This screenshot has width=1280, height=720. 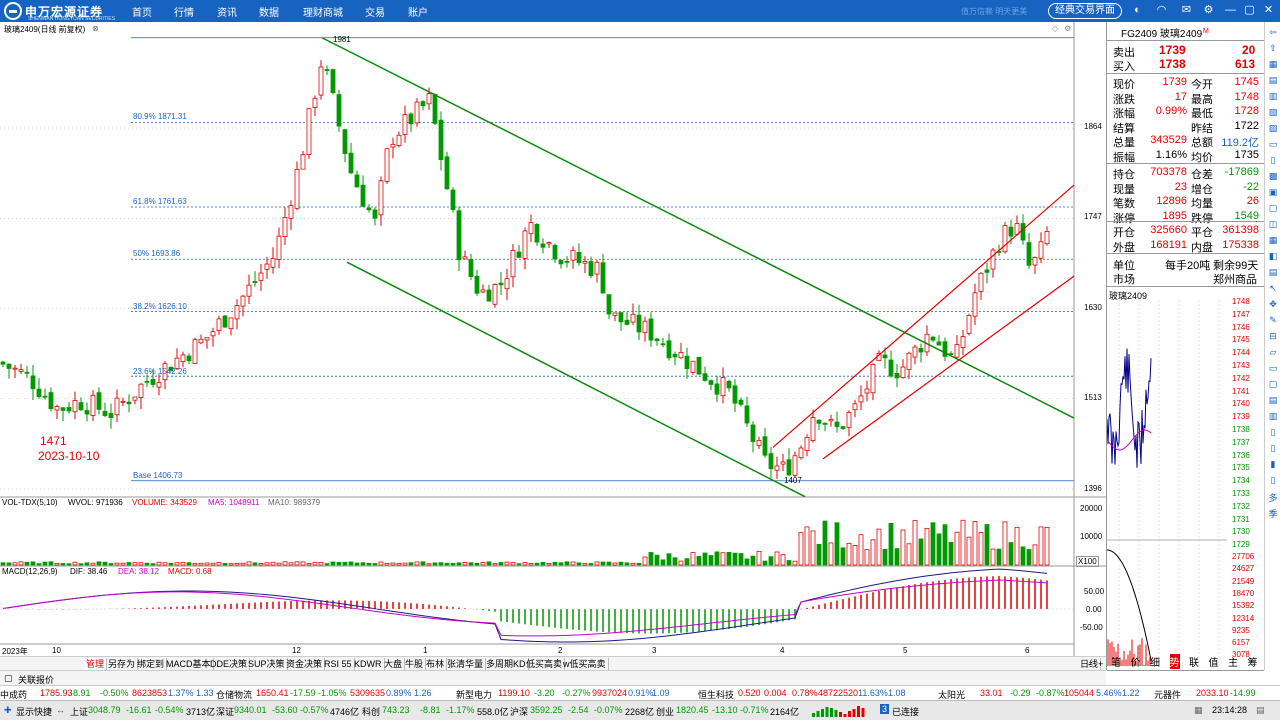 I want to click on classic-trade-button: 经典交易界面, so click(x=1085, y=11).